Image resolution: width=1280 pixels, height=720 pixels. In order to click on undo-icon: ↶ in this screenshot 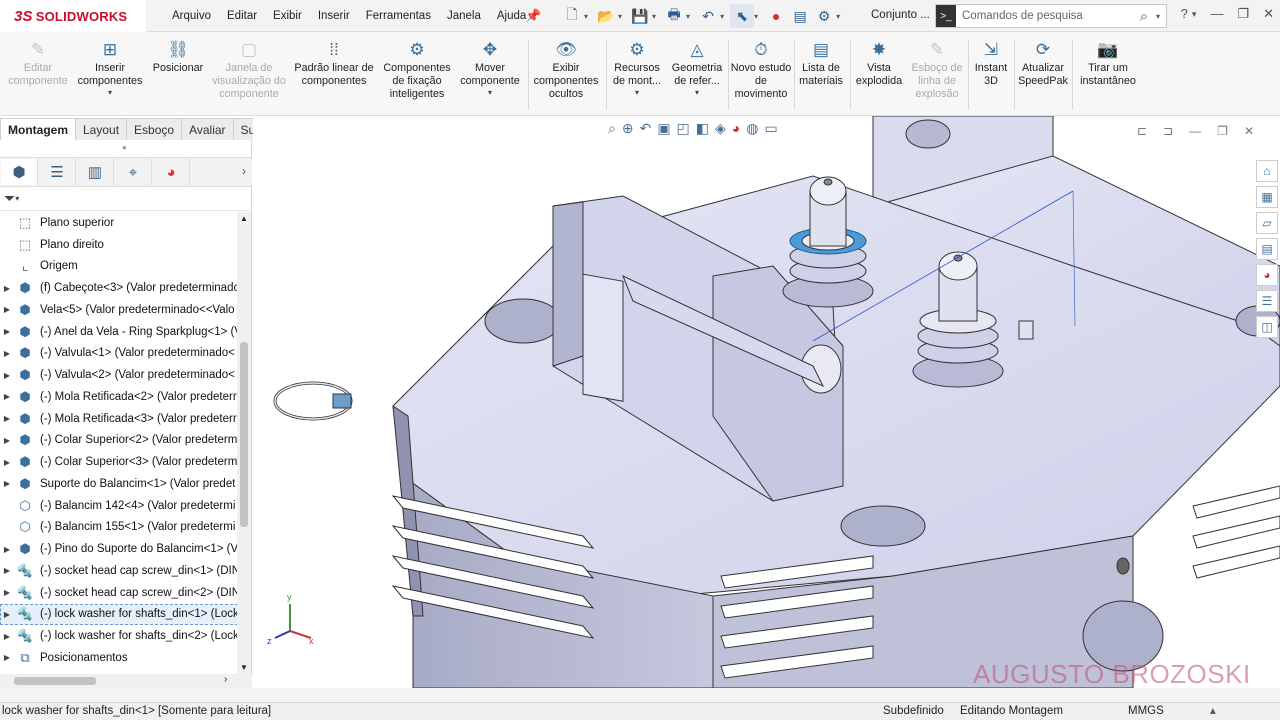, I will do `click(708, 16)`.